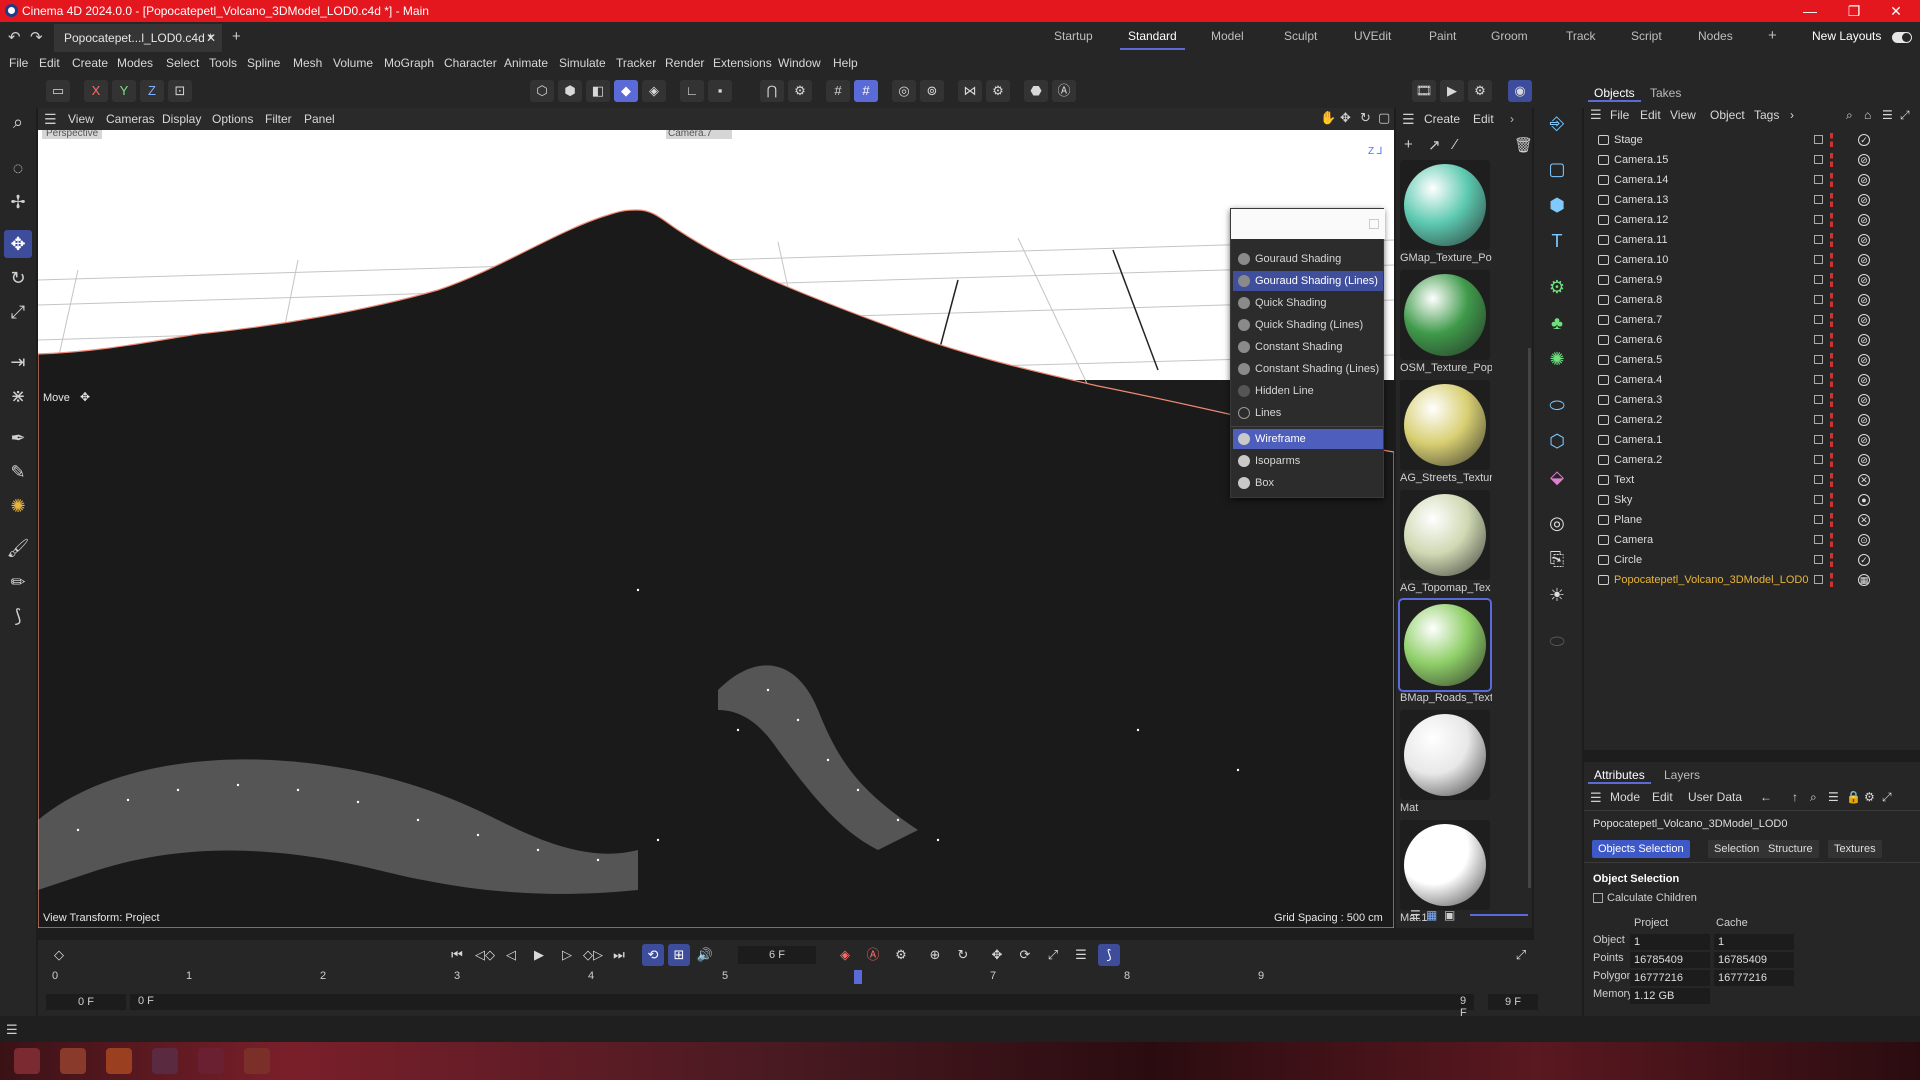 Image resolution: width=1920 pixels, height=1080 pixels. I want to click on material-thumbnail: Mat, so click(1445, 762).